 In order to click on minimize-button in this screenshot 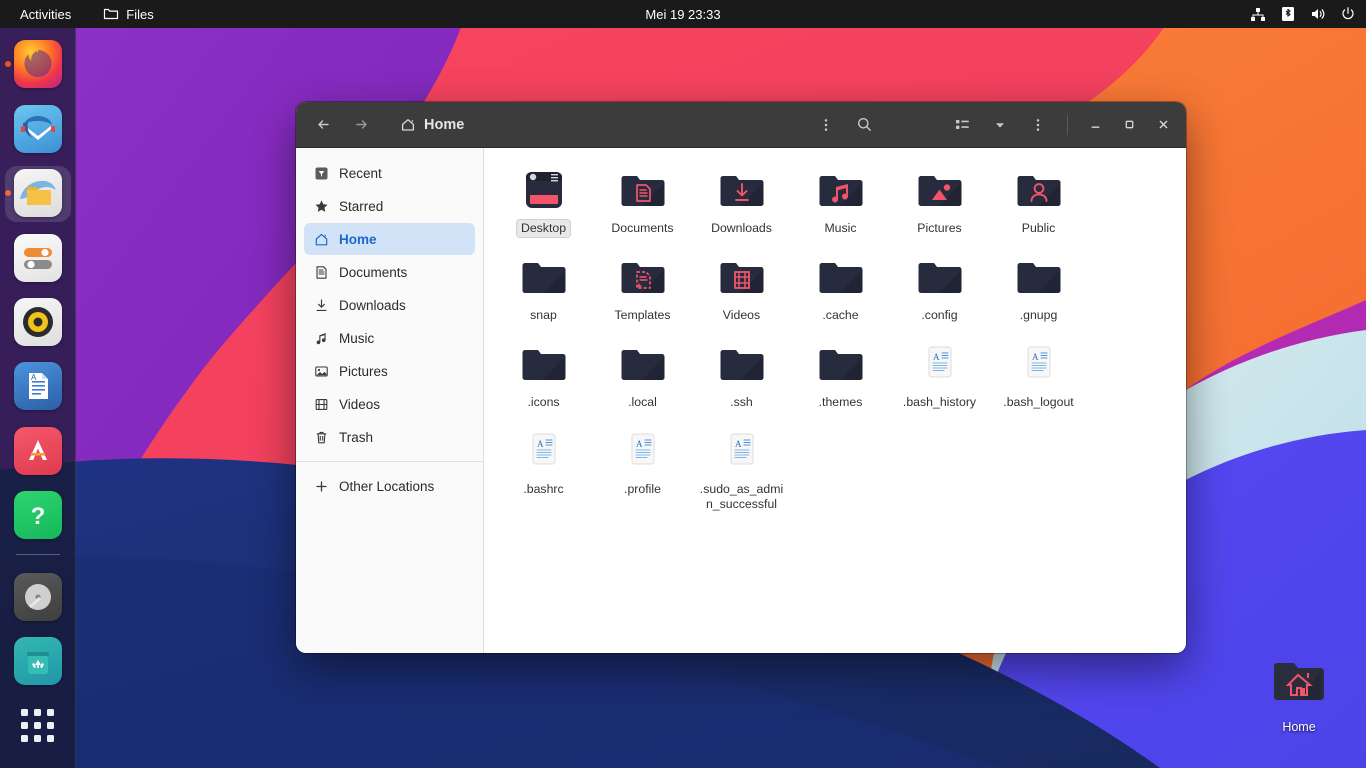, I will do `click(1095, 125)`.